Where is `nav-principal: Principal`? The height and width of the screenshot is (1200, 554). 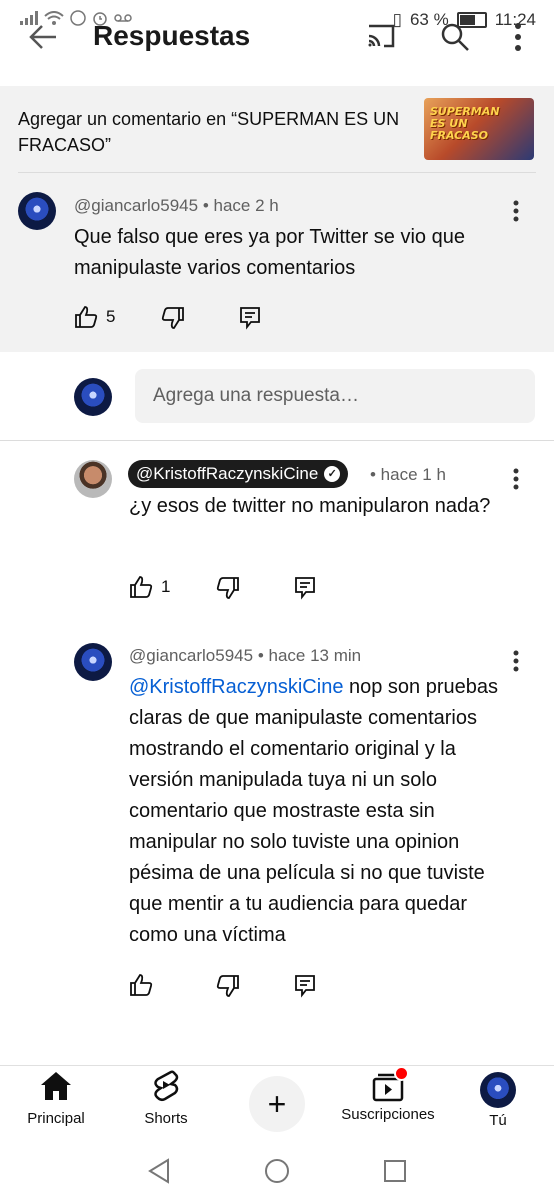
nav-principal: Principal is located at coordinates (56, 1098).